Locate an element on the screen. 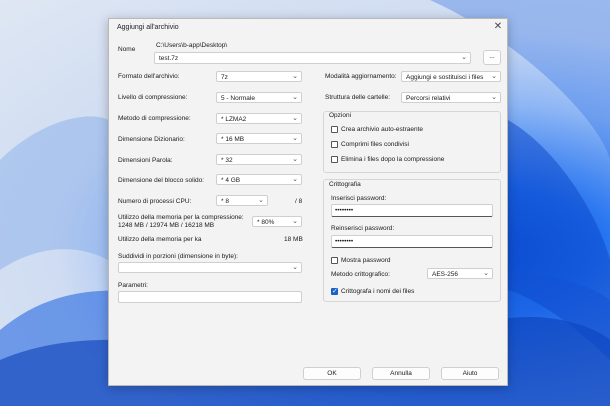 This screenshot has width=610, height=406. shared-checkbox is located at coordinates (334, 144).